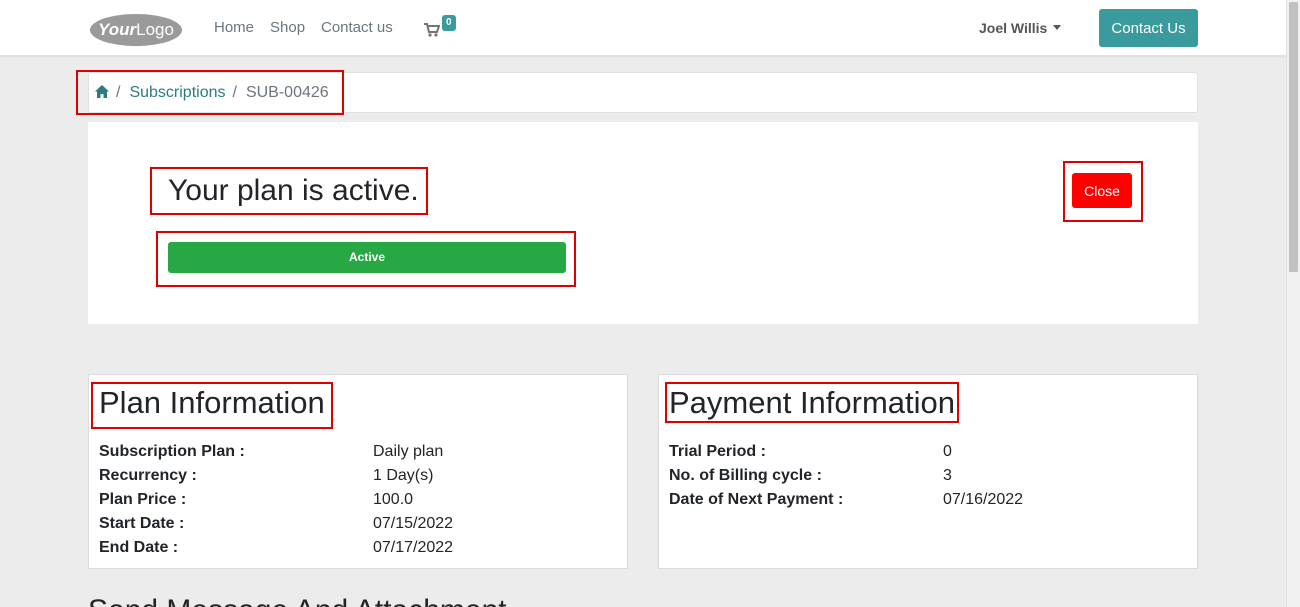 The height and width of the screenshot is (607, 1300). I want to click on info-label: Subscription Plan :, so click(172, 451).